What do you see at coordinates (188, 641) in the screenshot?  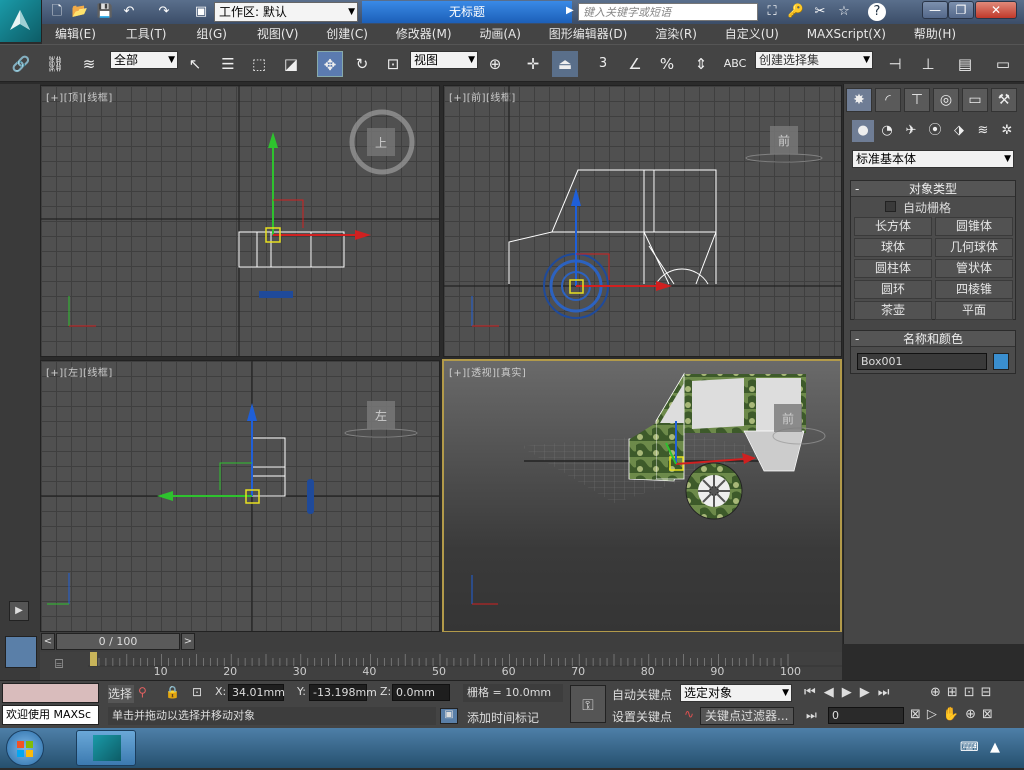 I see `next-frame-arrow: >` at bounding box center [188, 641].